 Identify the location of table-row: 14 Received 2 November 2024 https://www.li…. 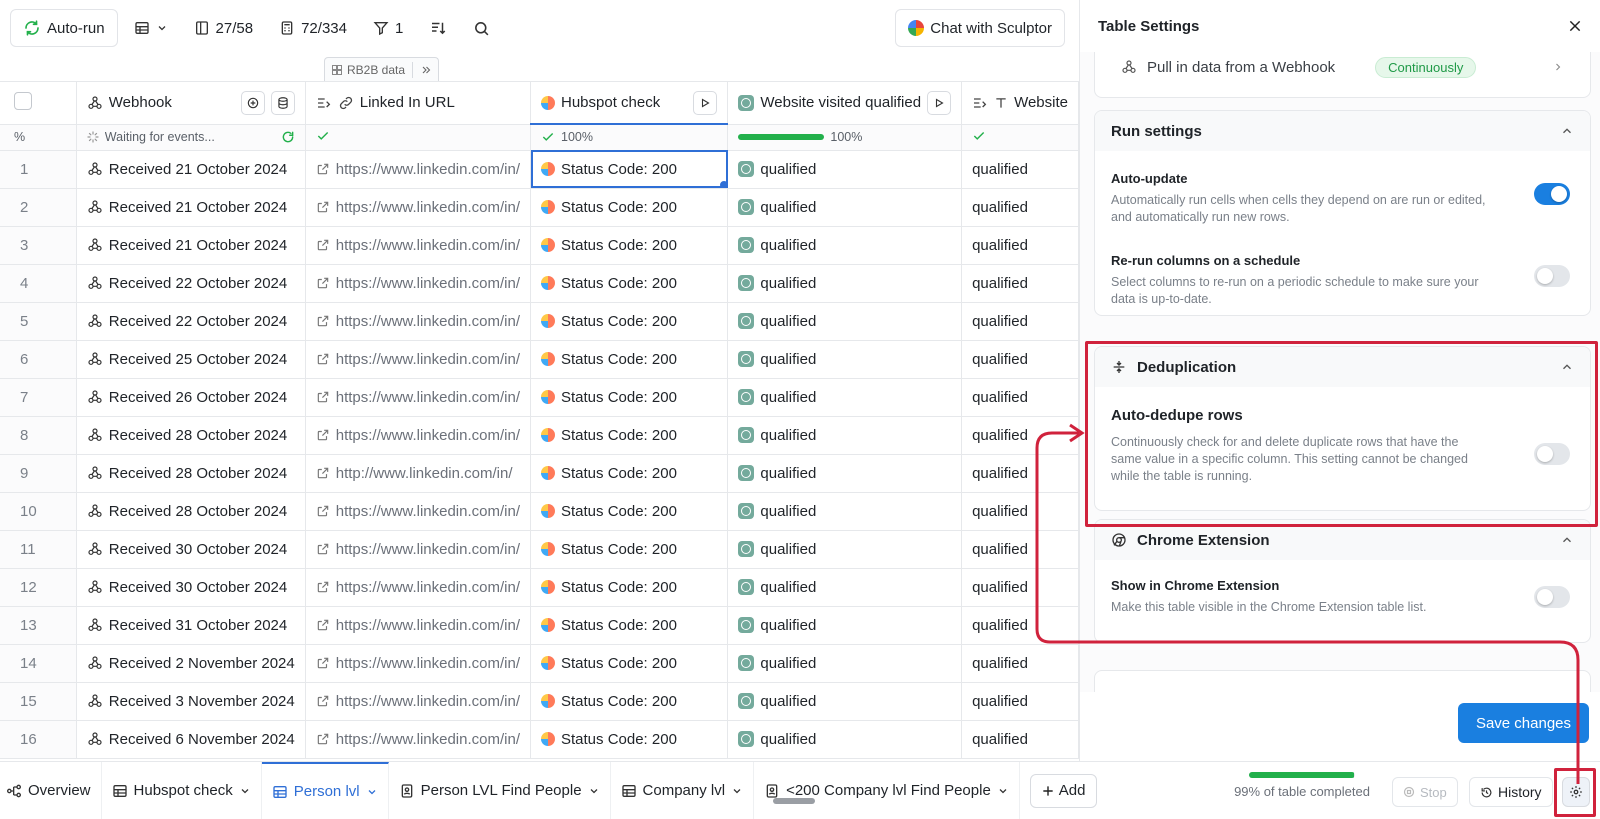
(539, 663).